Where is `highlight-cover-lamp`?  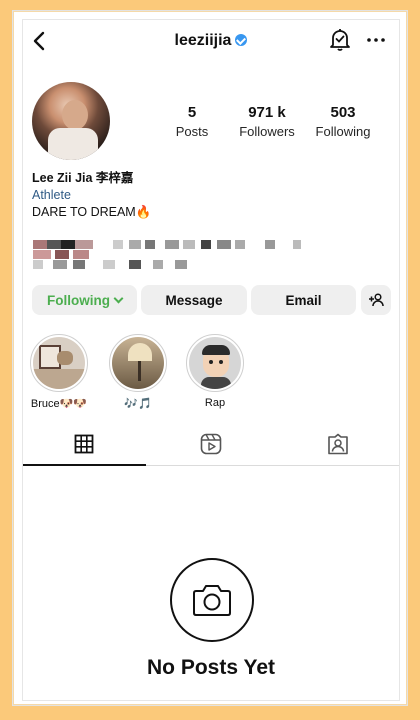 highlight-cover-lamp is located at coordinates (138, 363).